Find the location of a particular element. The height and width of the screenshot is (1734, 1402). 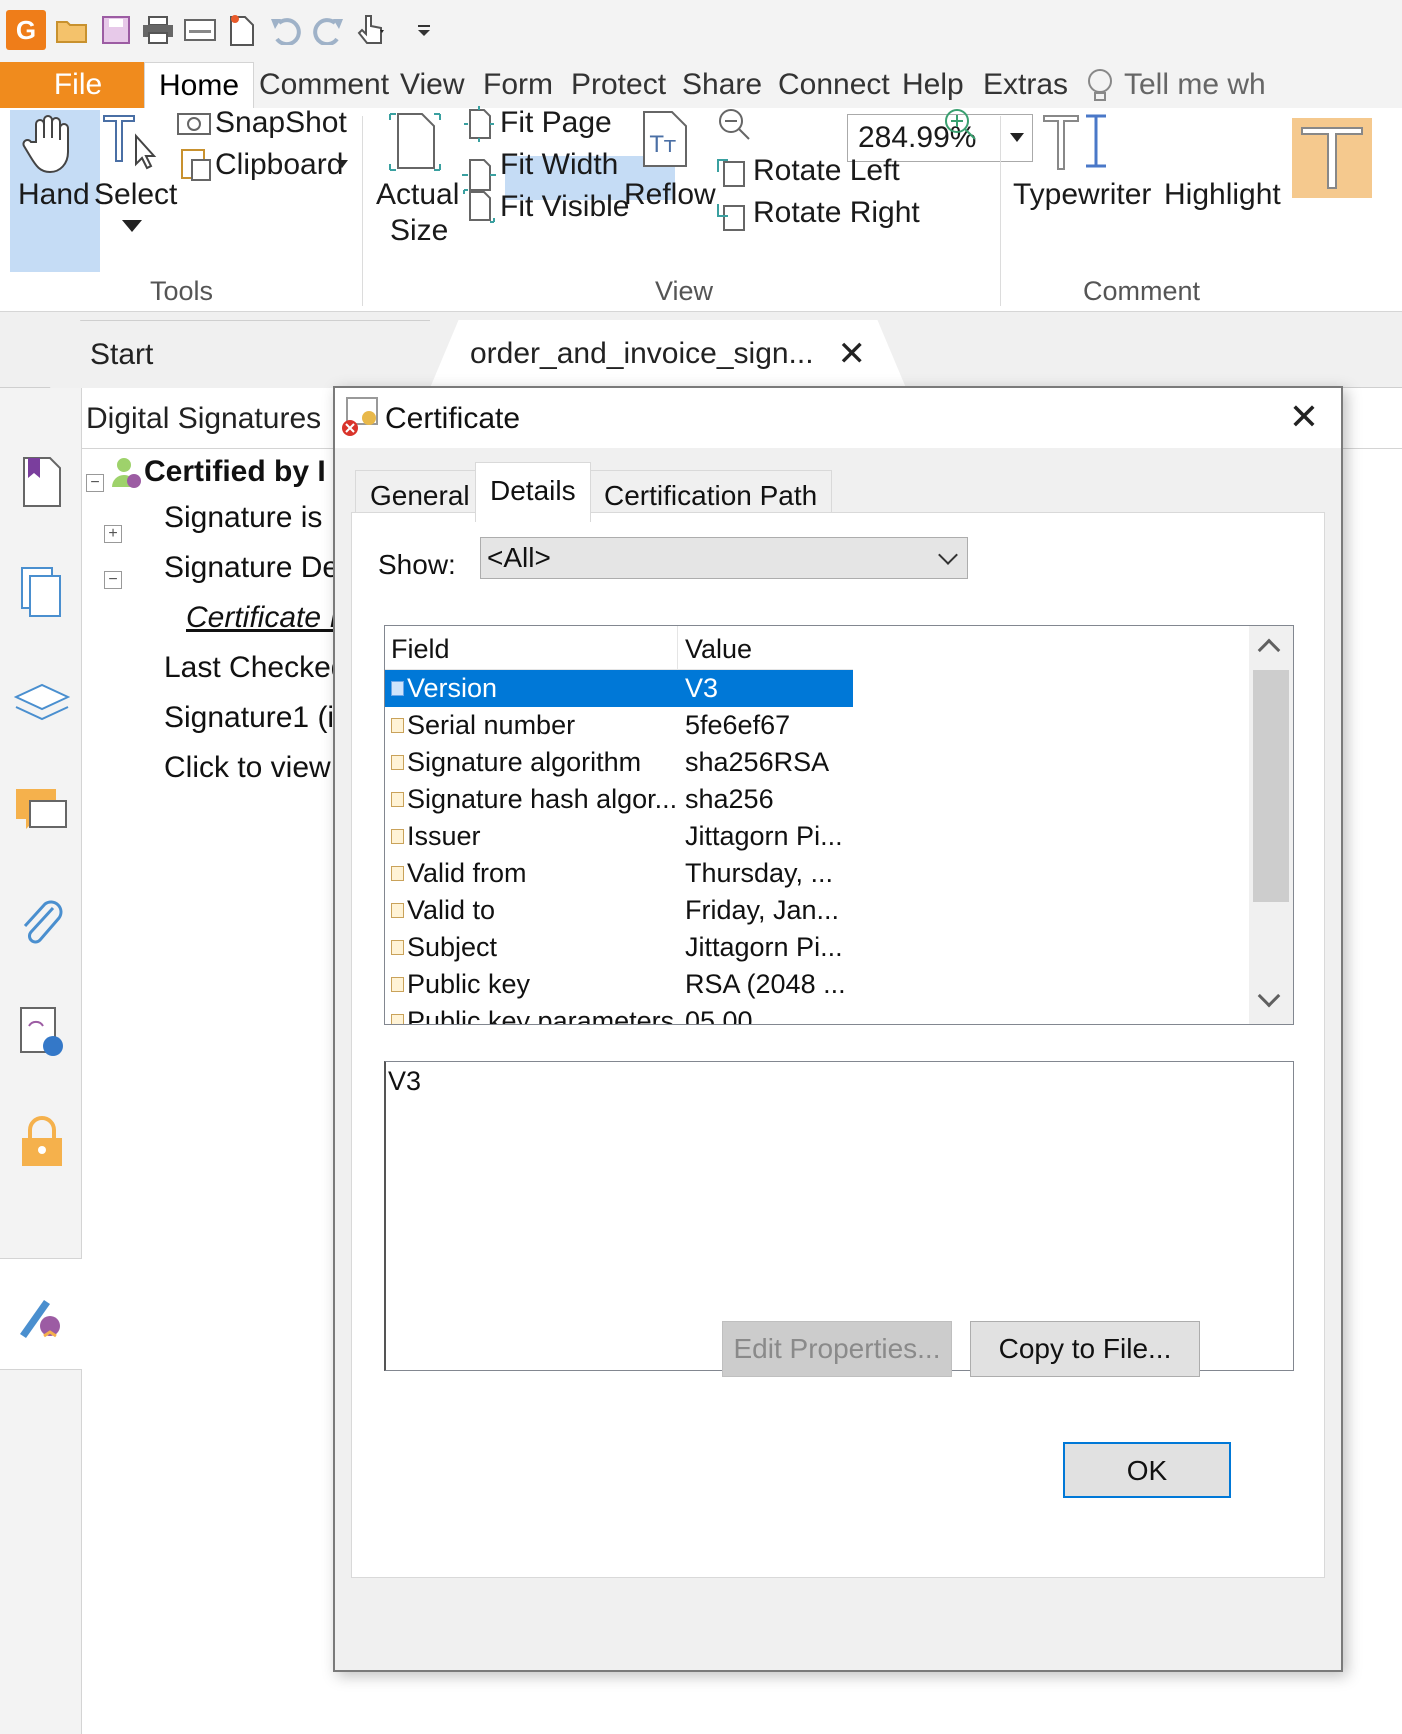

list-row: Public key parameters 05 00 is located at coordinates (619, 1014).